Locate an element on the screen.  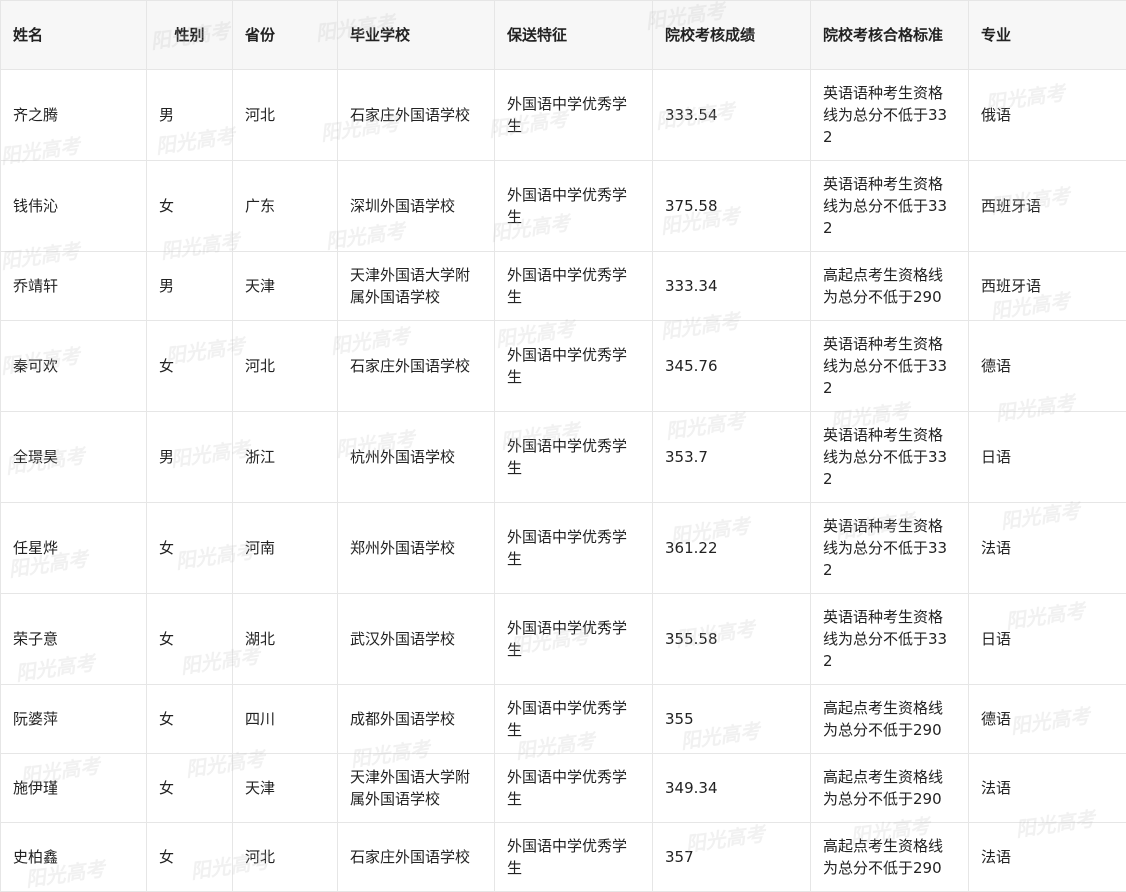
cell-name: 钱伟沁 is located at coordinates (73, 206).